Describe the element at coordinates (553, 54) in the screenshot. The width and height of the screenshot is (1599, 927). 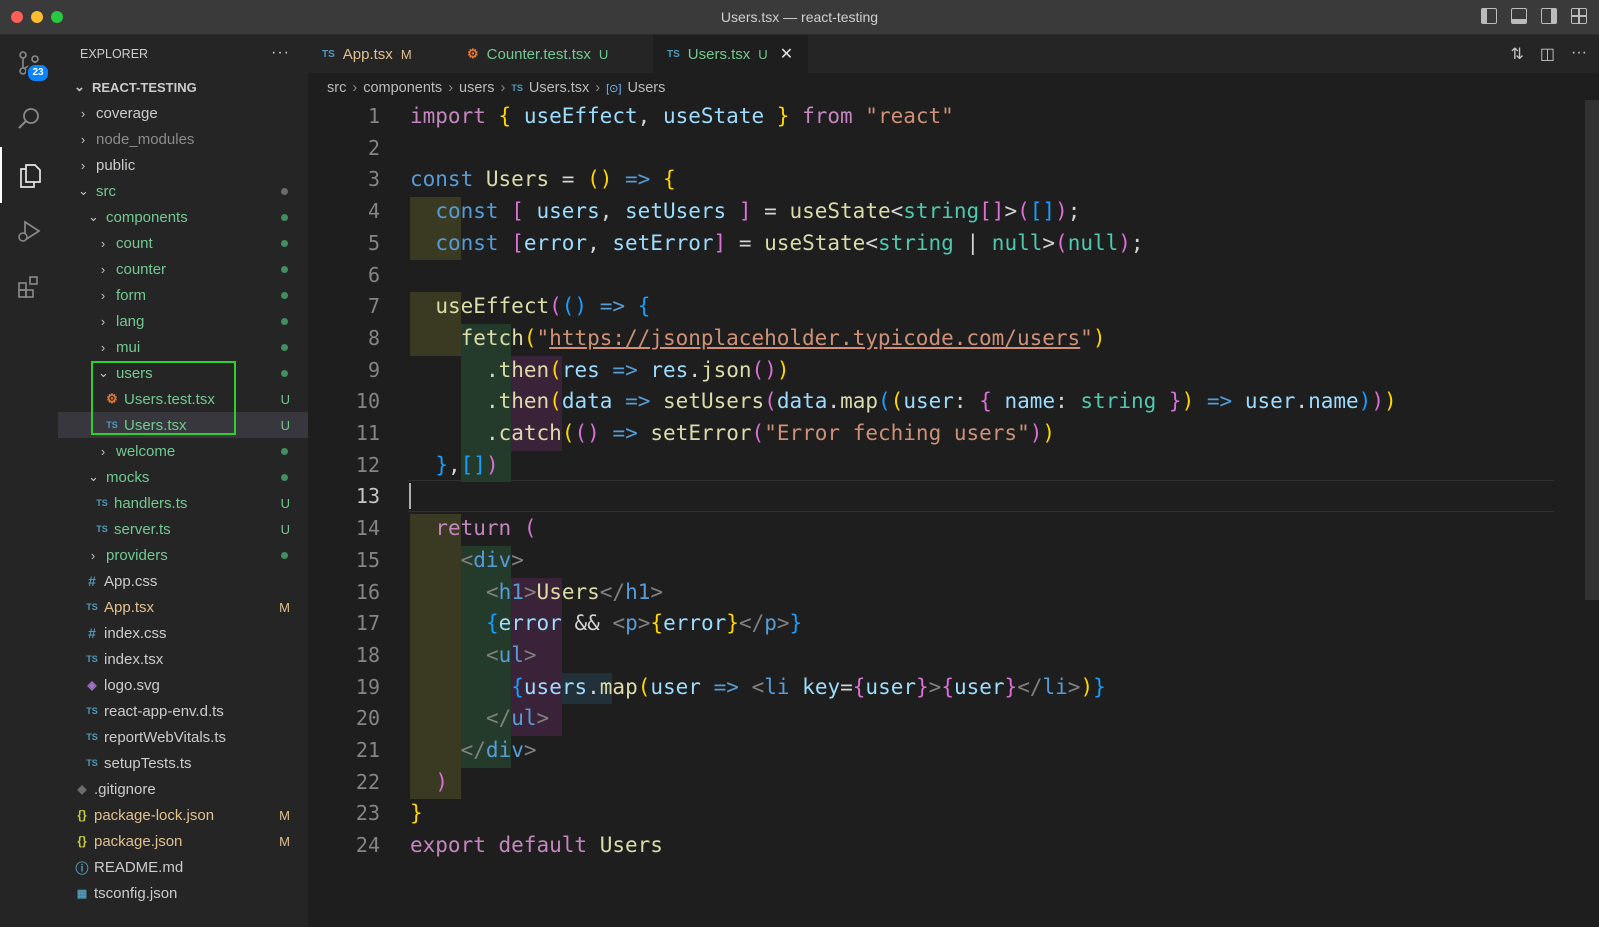
I see `tab-counter-test: ⚙ Counter.test.tsx U` at that location.